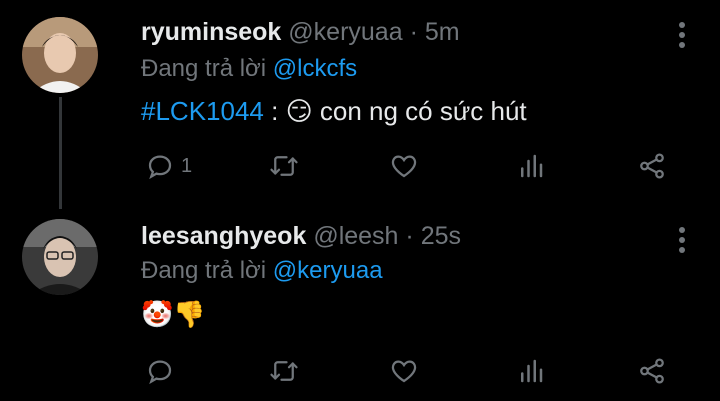 The image size is (720, 401). Describe the element at coordinates (202, 111) in the screenshot. I see `hashtag-link: #LCK1044` at that location.